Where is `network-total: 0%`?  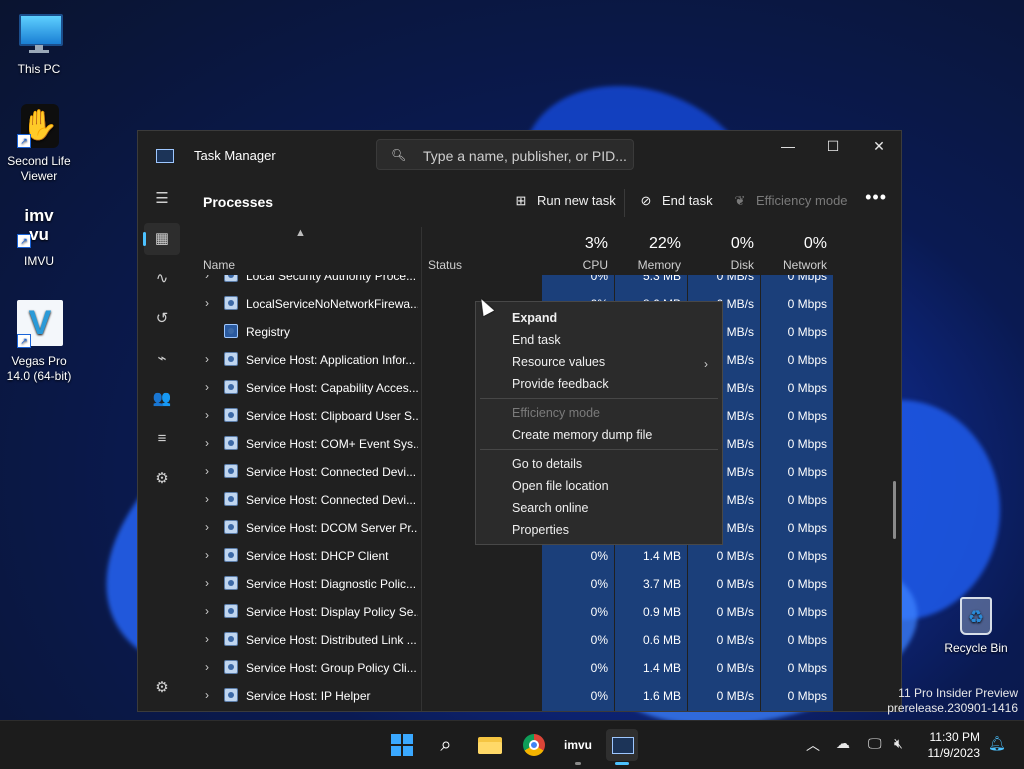
network-total: 0% is located at coordinates (815, 243).